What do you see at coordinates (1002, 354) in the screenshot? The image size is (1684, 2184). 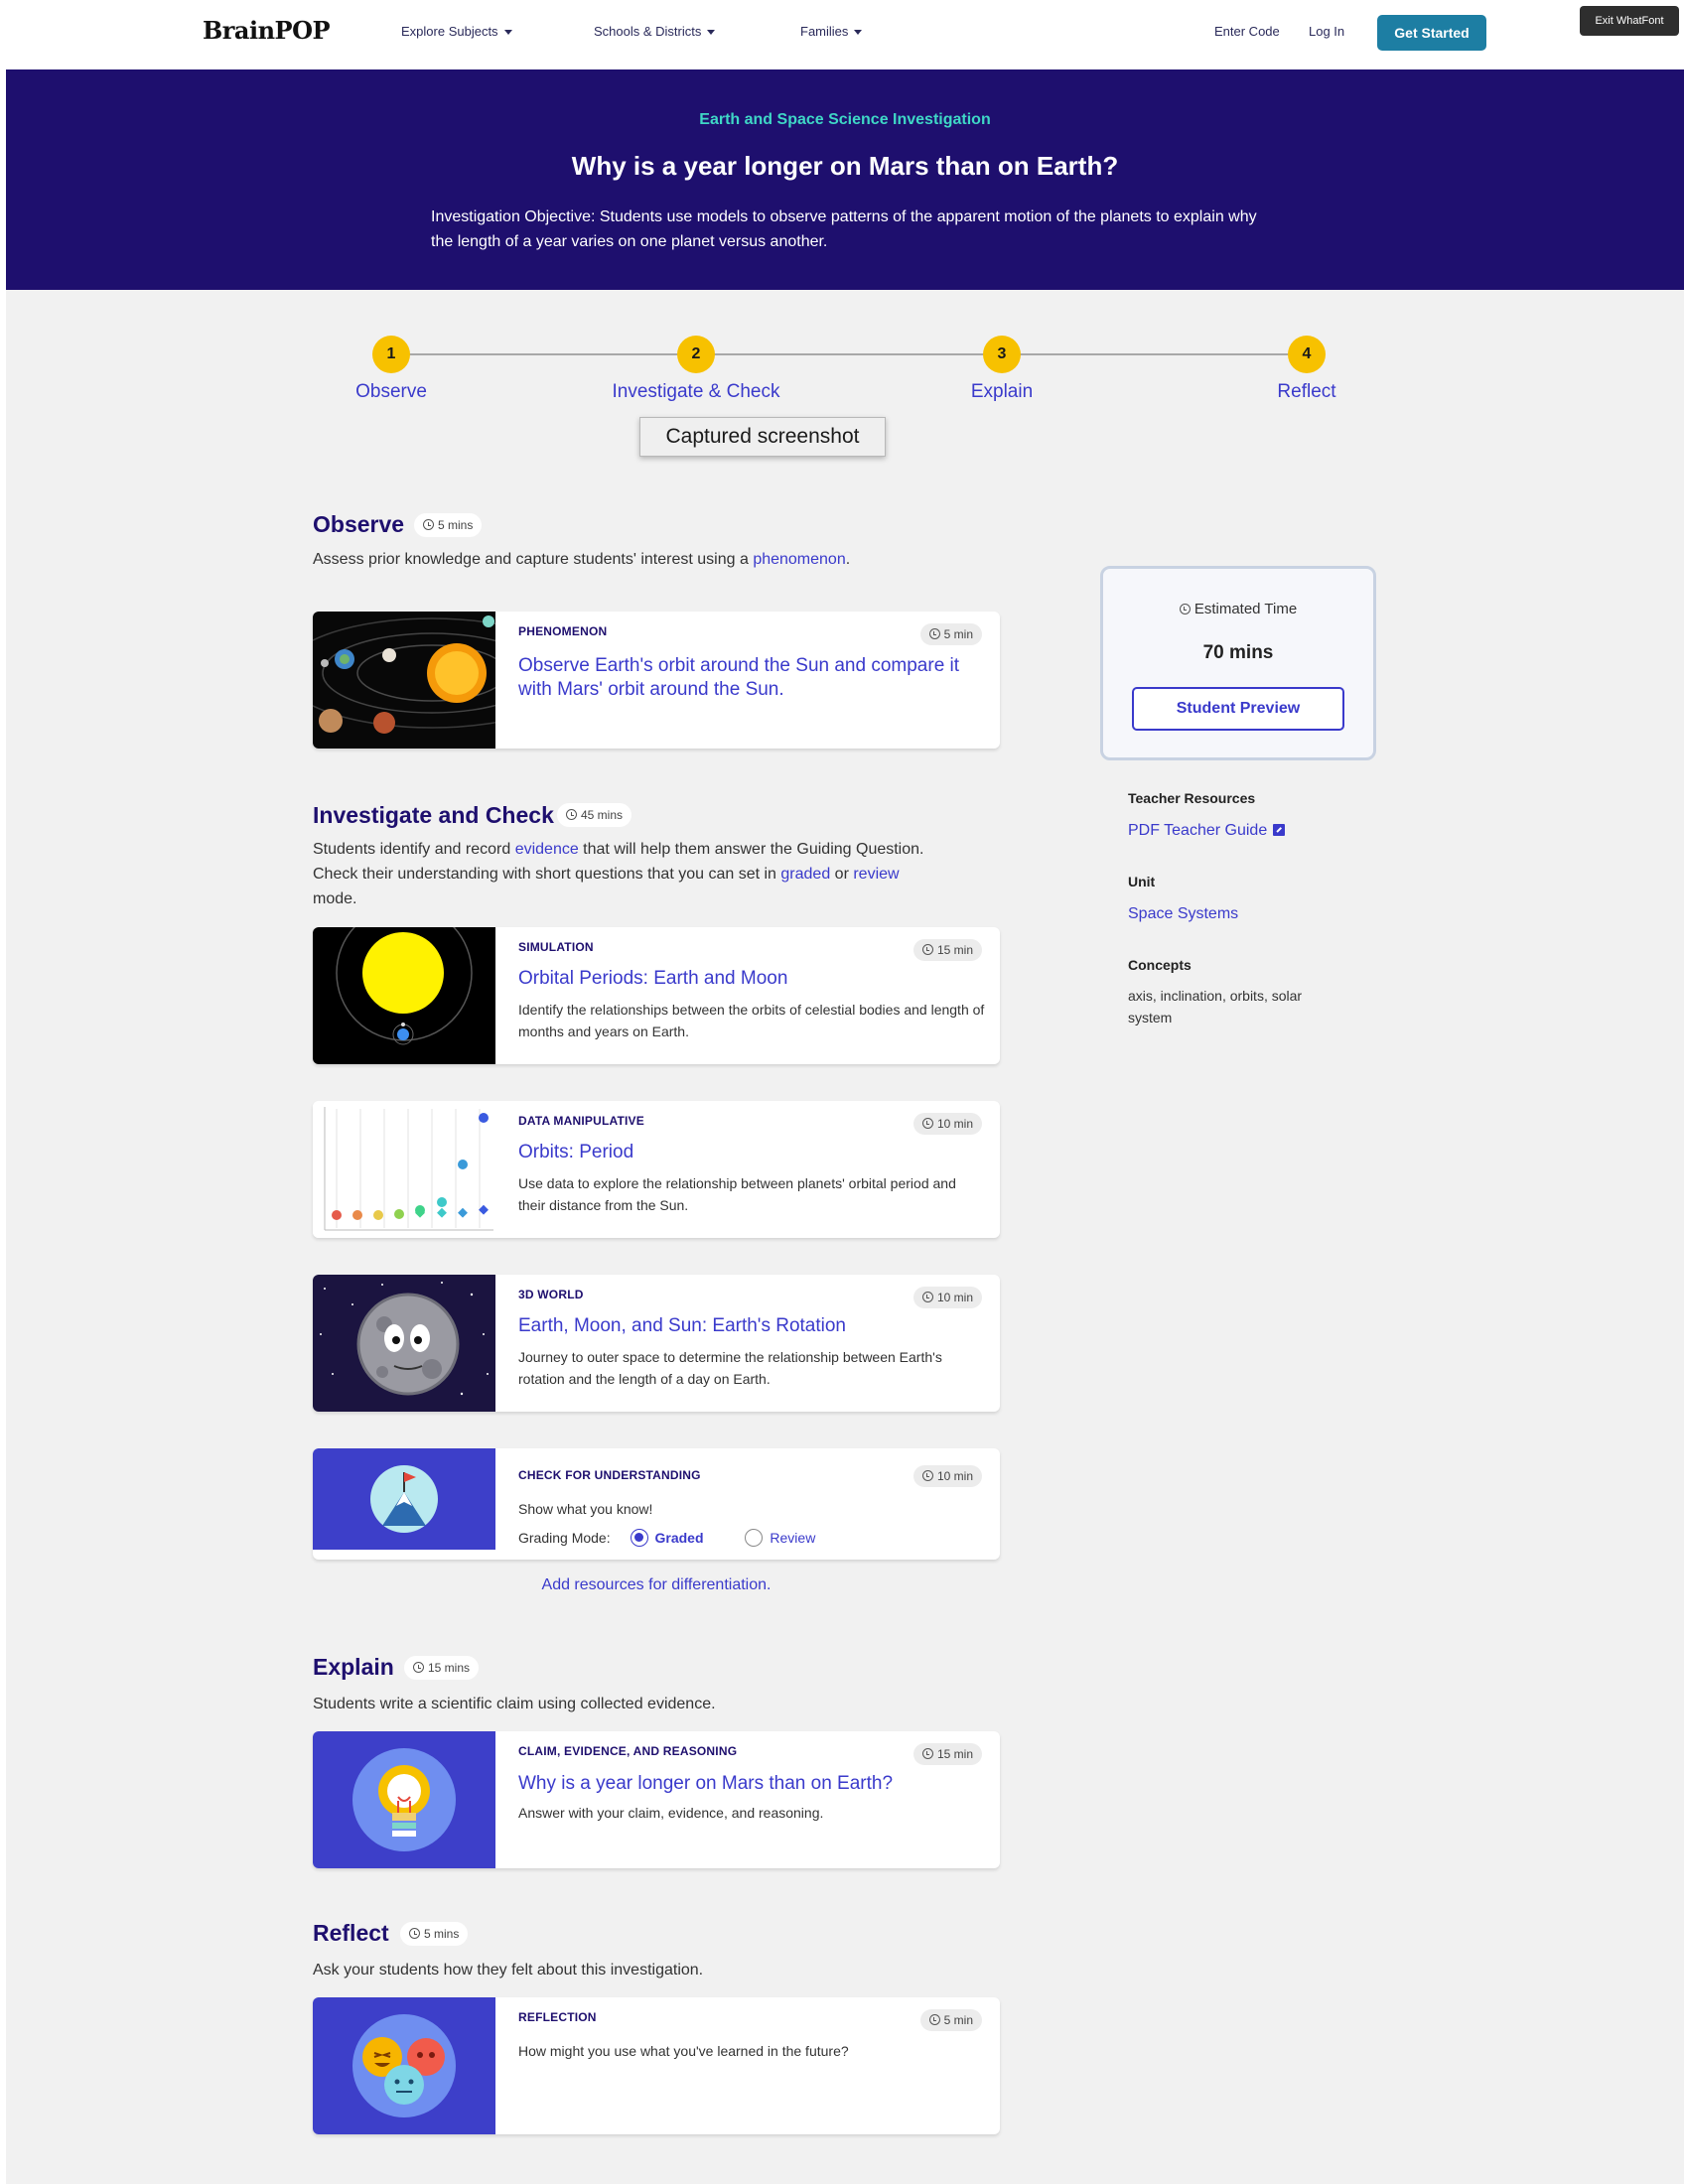 I see `step-number: 3` at bounding box center [1002, 354].